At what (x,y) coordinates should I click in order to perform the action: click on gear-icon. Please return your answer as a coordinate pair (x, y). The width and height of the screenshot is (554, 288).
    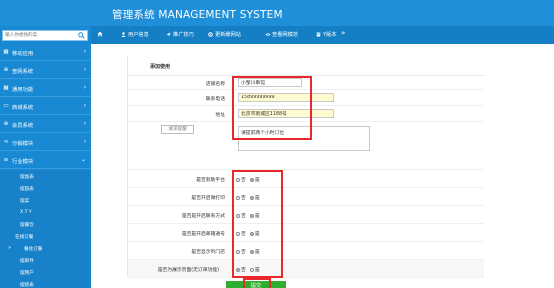
    Looking at the image, I should click on (210, 34).